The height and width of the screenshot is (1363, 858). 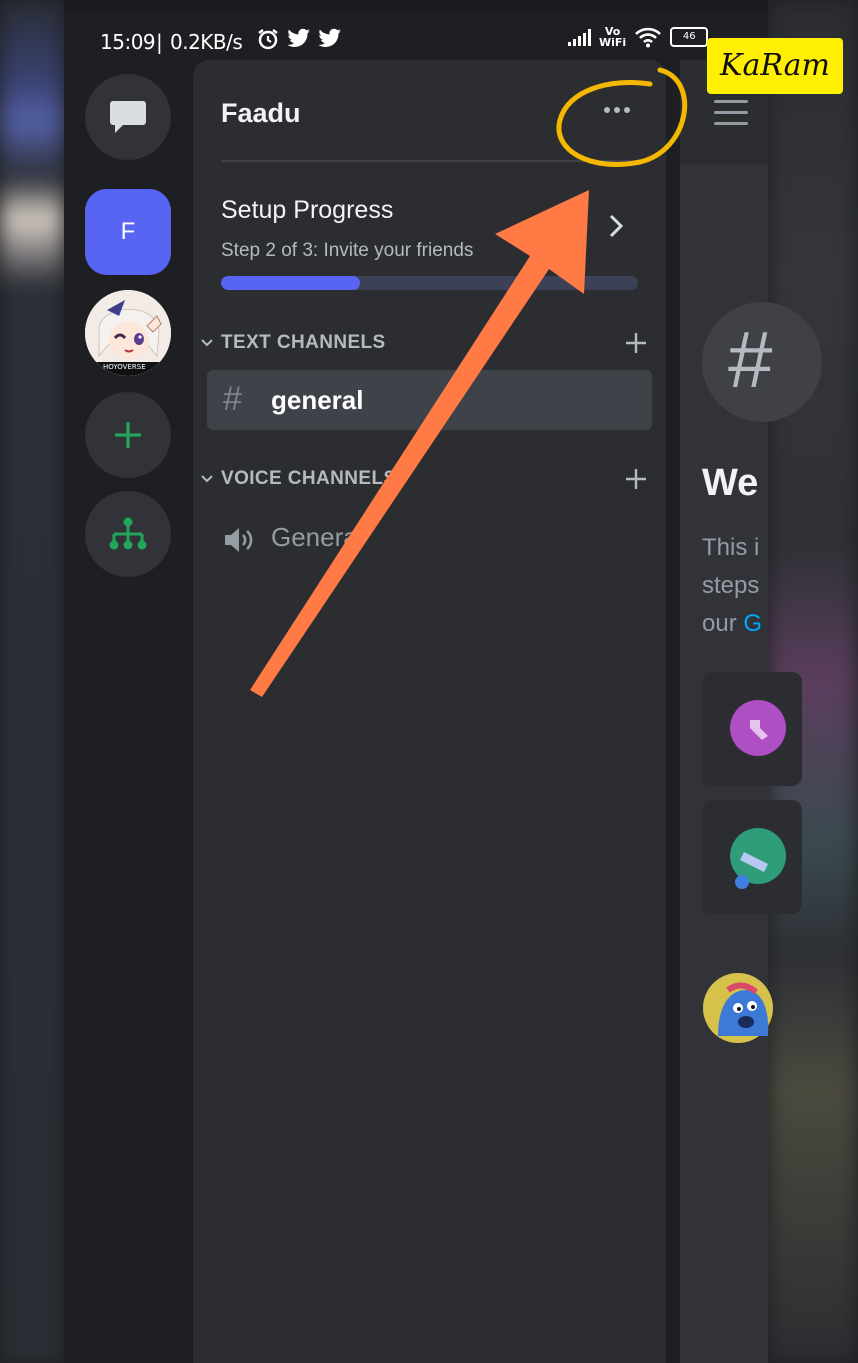 What do you see at coordinates (750, 359) in the screenshot?
I see `welcome-hash-icon: #` at bounding box center [750, 359].